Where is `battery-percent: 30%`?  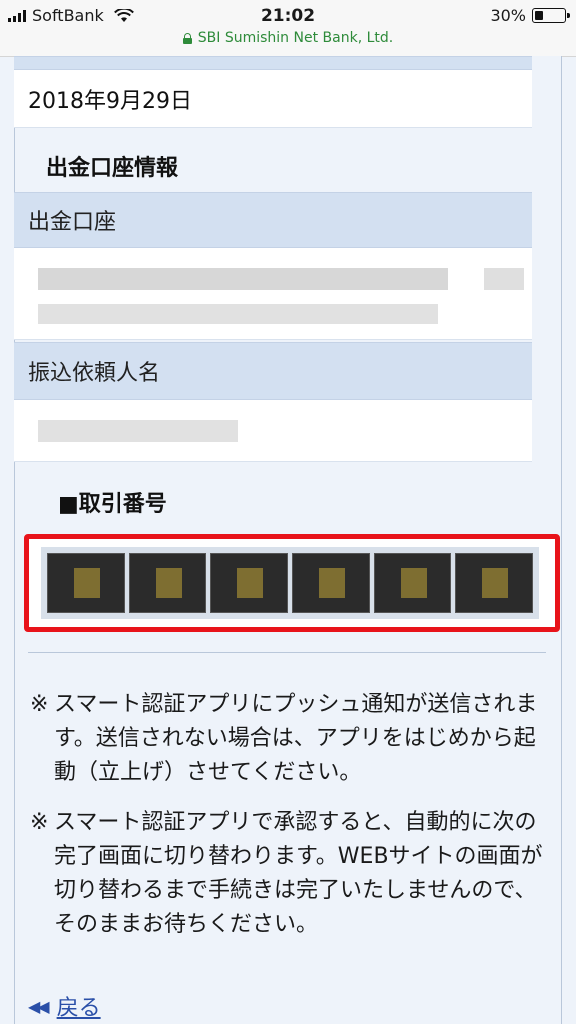
battery-percent: 30% is located at coordinates (508, 15).